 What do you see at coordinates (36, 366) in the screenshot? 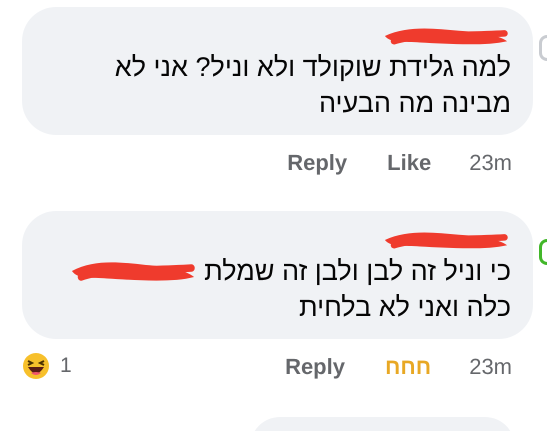
I see `laughing-emoji-icon` at bounding box center [36, 366].